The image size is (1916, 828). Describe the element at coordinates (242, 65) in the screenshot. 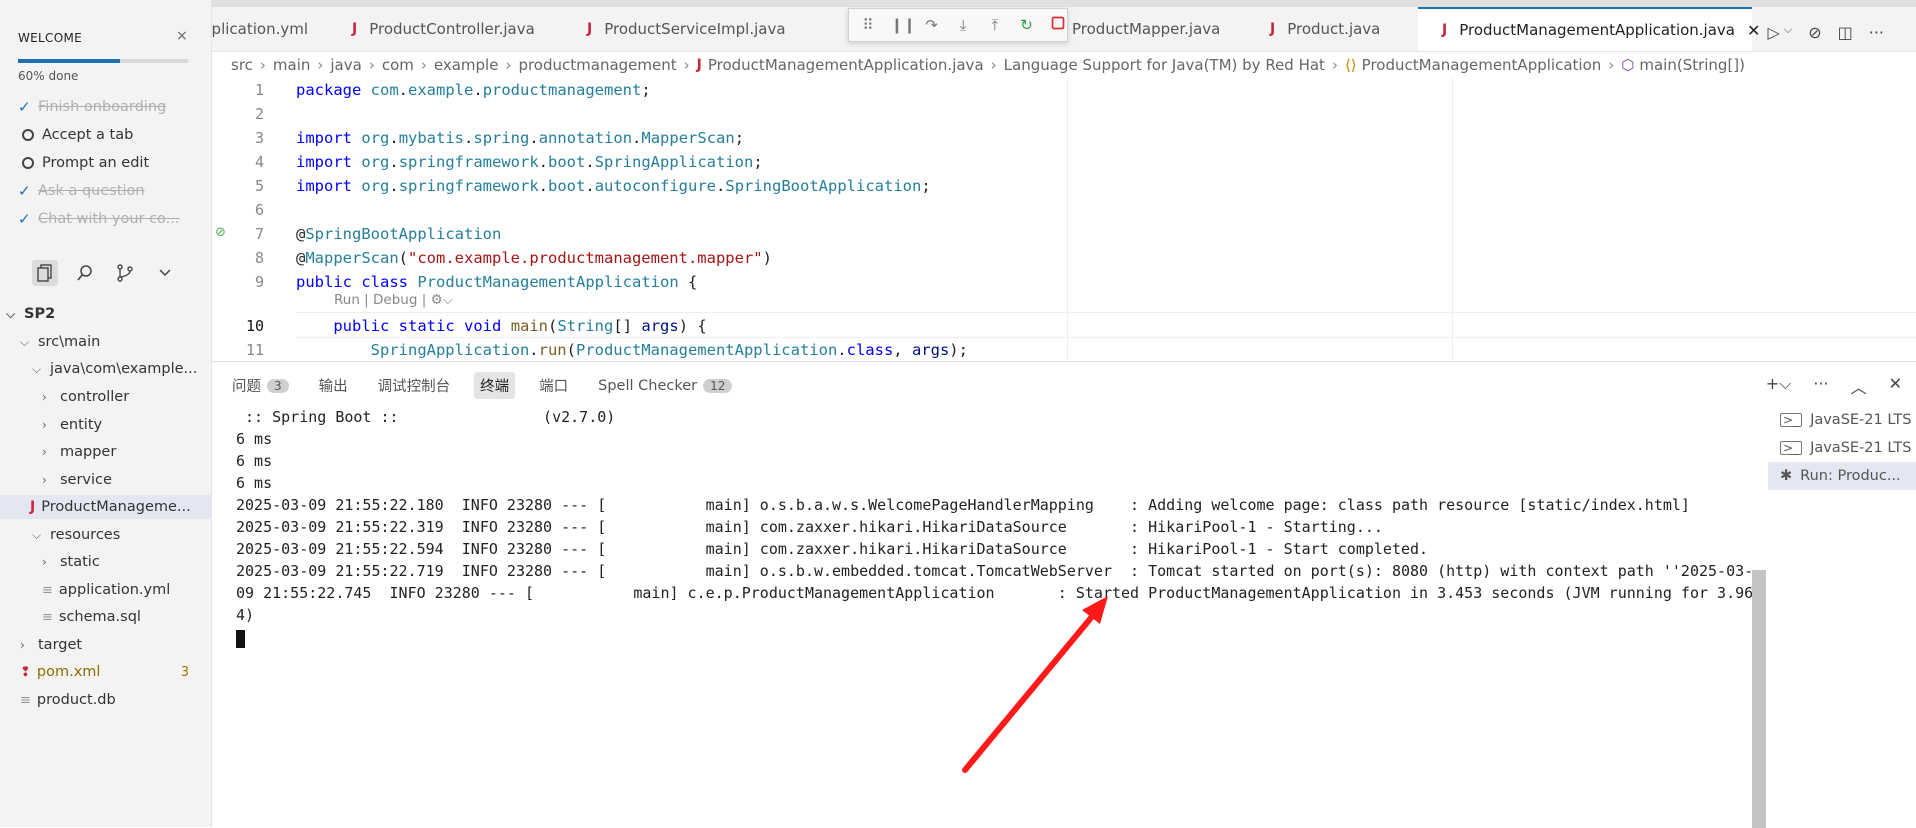

I see `breadcrumb-item: src` at that location.